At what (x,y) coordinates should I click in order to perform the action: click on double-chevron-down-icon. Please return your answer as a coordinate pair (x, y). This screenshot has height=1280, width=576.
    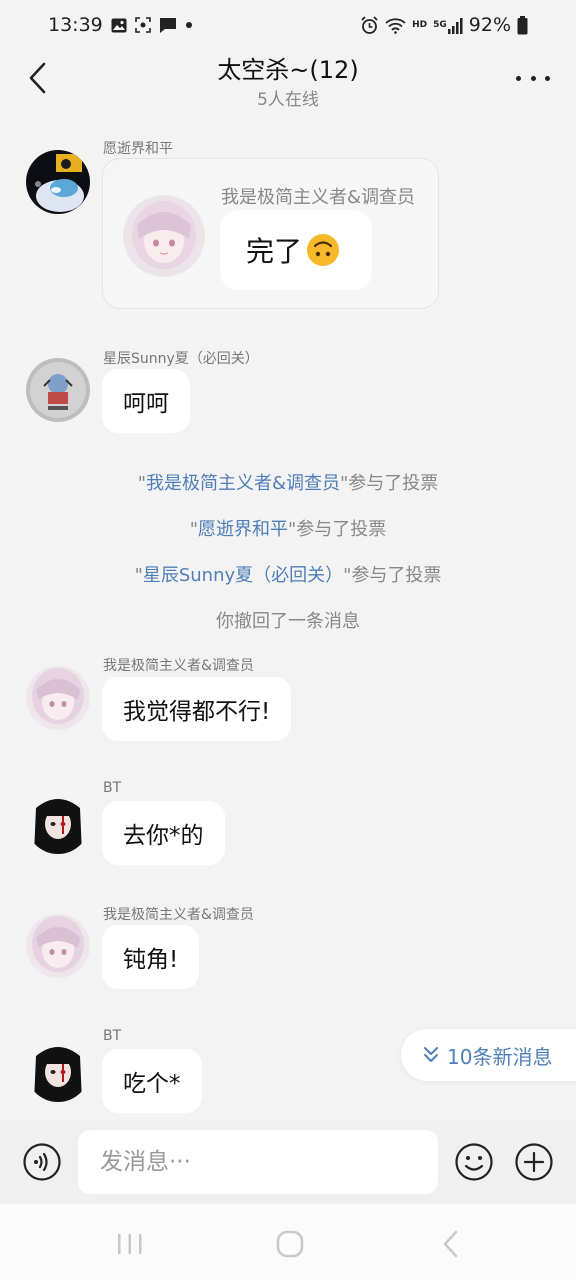
    Looking at the image, I should click on (431, 1054).